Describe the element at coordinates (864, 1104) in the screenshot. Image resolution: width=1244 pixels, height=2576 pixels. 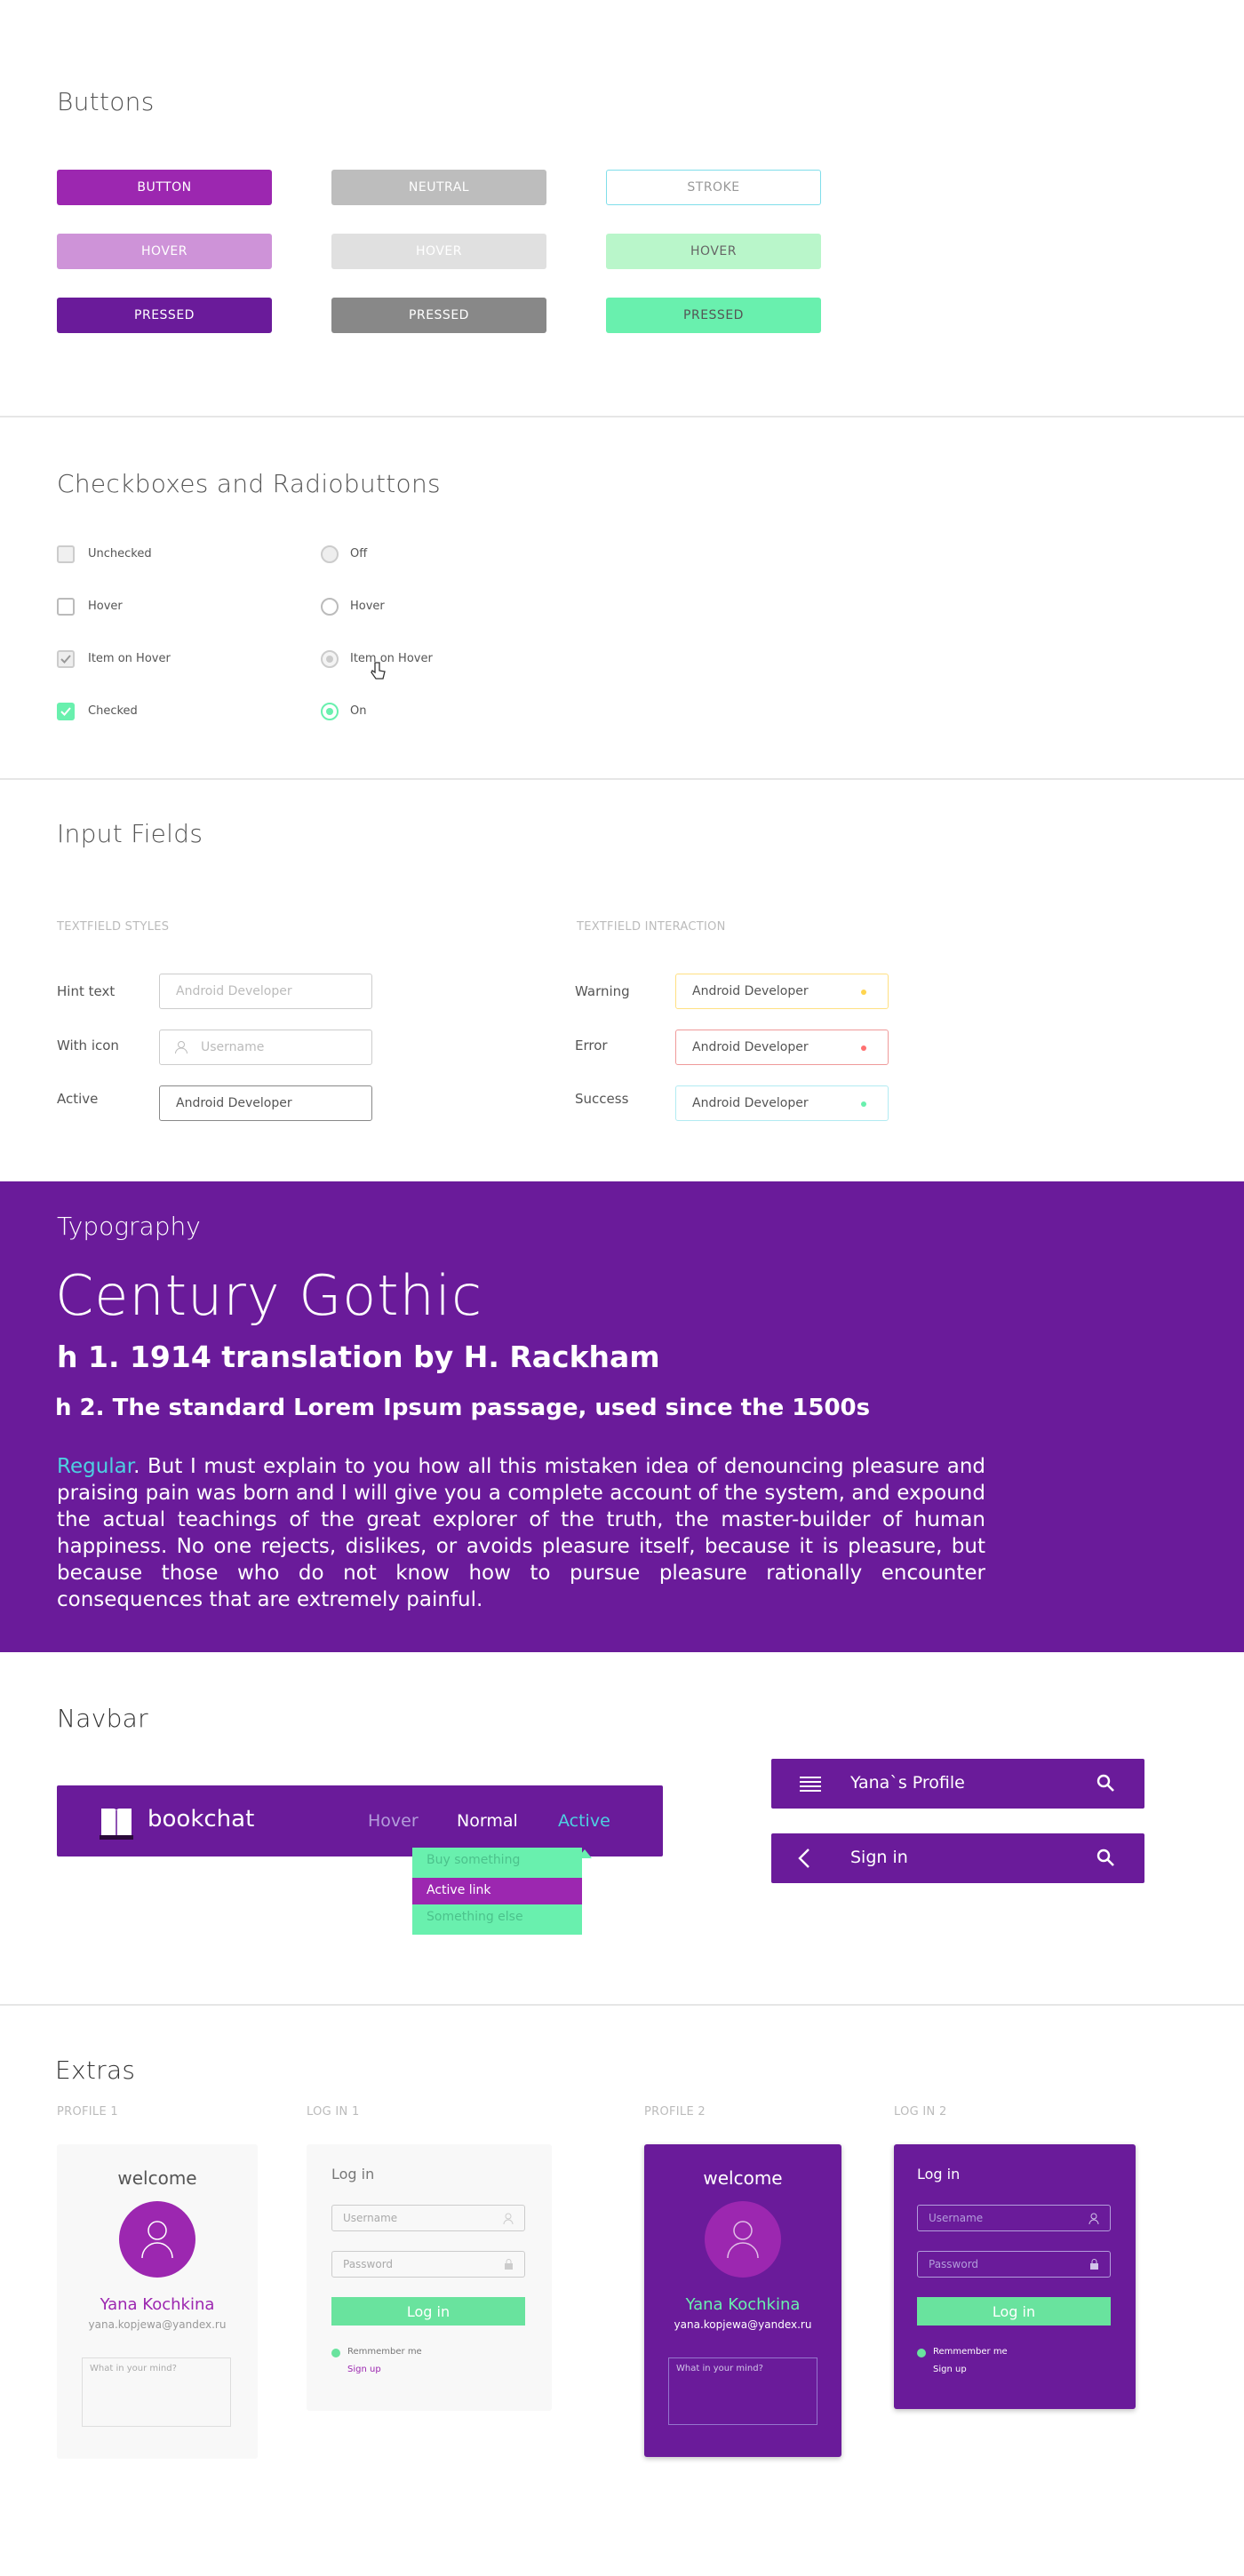
I see `success-dot-icon` at that location.